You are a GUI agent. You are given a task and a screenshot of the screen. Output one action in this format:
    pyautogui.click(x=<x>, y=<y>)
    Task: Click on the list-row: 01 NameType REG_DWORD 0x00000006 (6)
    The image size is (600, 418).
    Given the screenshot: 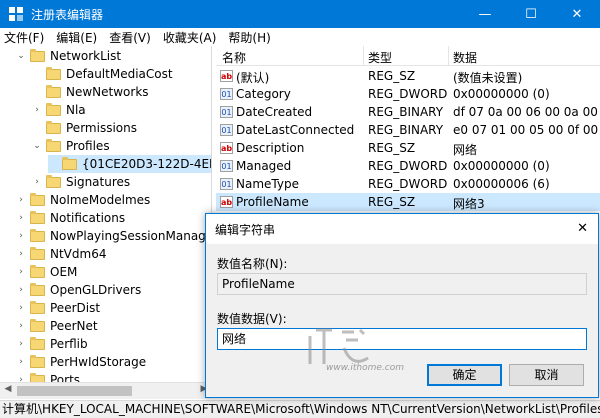 What is the action you would take?
    pyautogui.click(x=408, y=184)
    